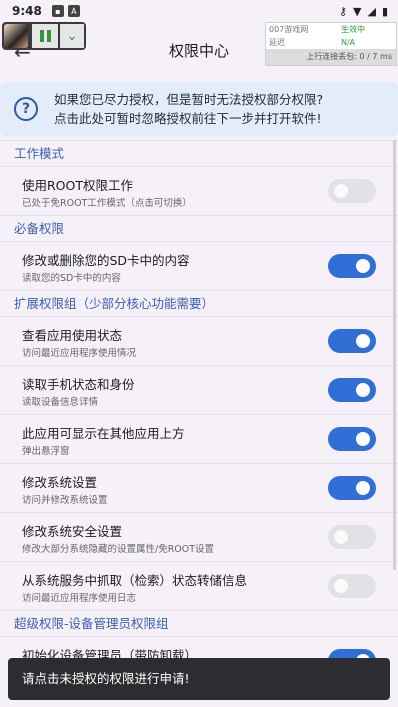 The image size is (398, 707). I want to click on status-bar: 9:48 ▪ A ⚷ ▼ ◢ ▮, so click(199, 11).